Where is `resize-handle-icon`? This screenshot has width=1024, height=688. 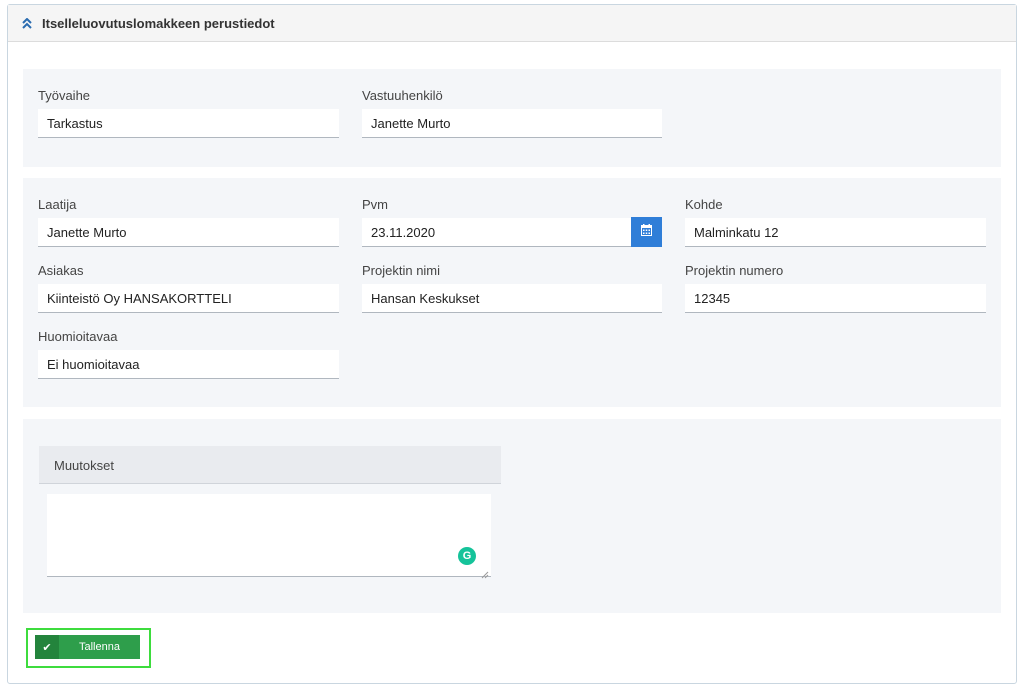 resize-handle-icon is located at coordinates (485, 572).